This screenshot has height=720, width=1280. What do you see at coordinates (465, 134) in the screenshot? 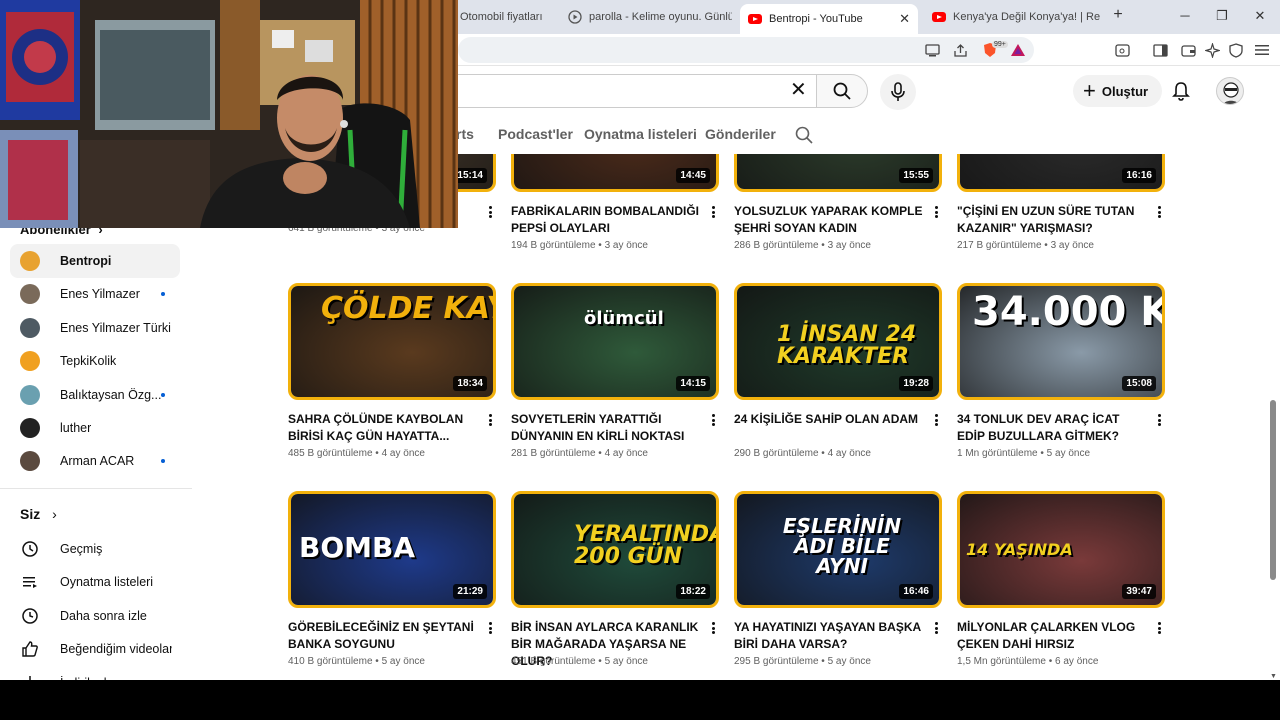
I see `tab-shorts: rts` at bounding box center [465, 134].